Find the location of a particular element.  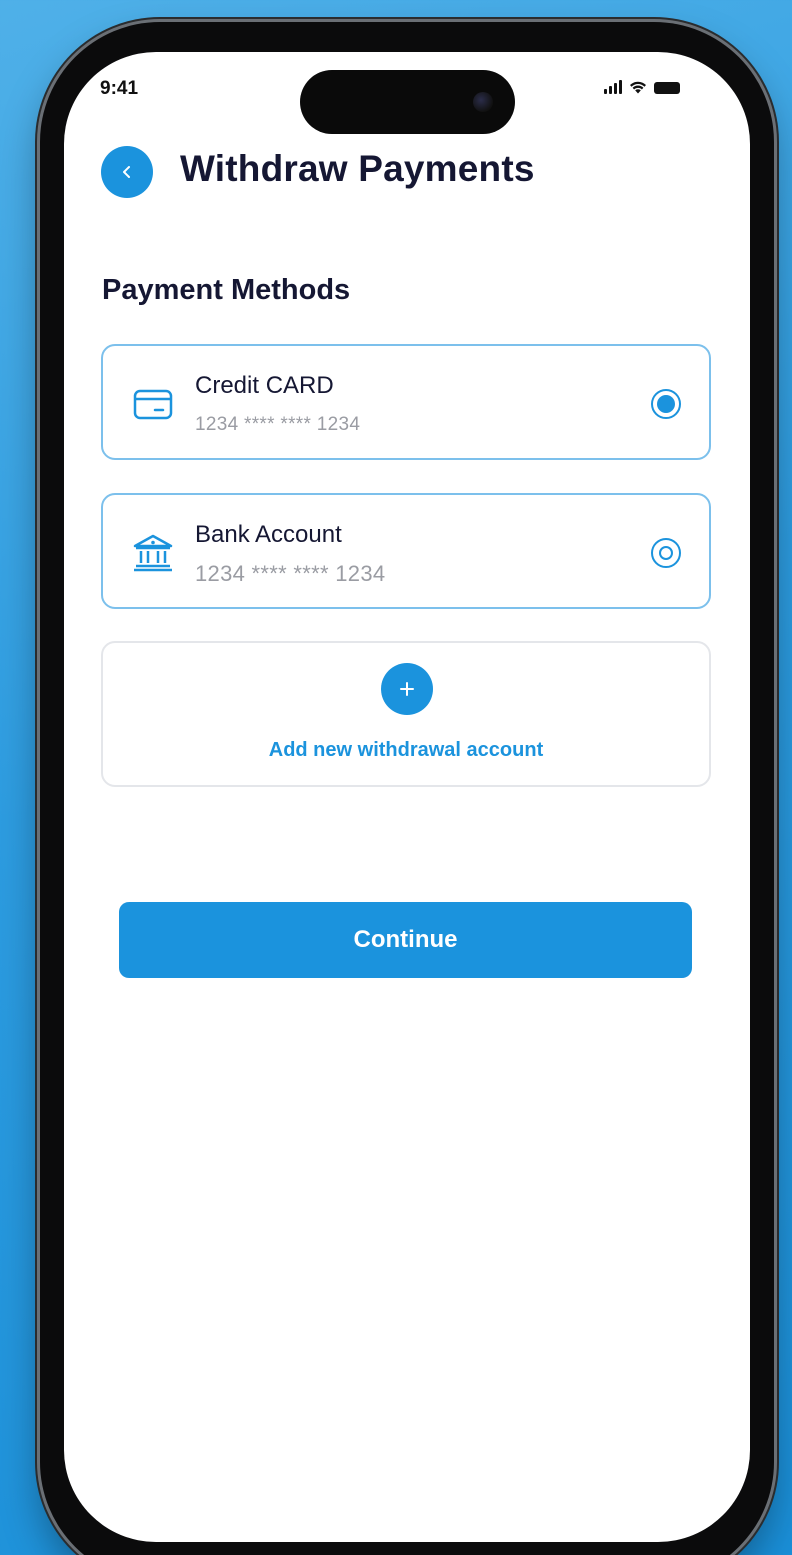

method-name: Bank Account is located at coordinates (268, 534).